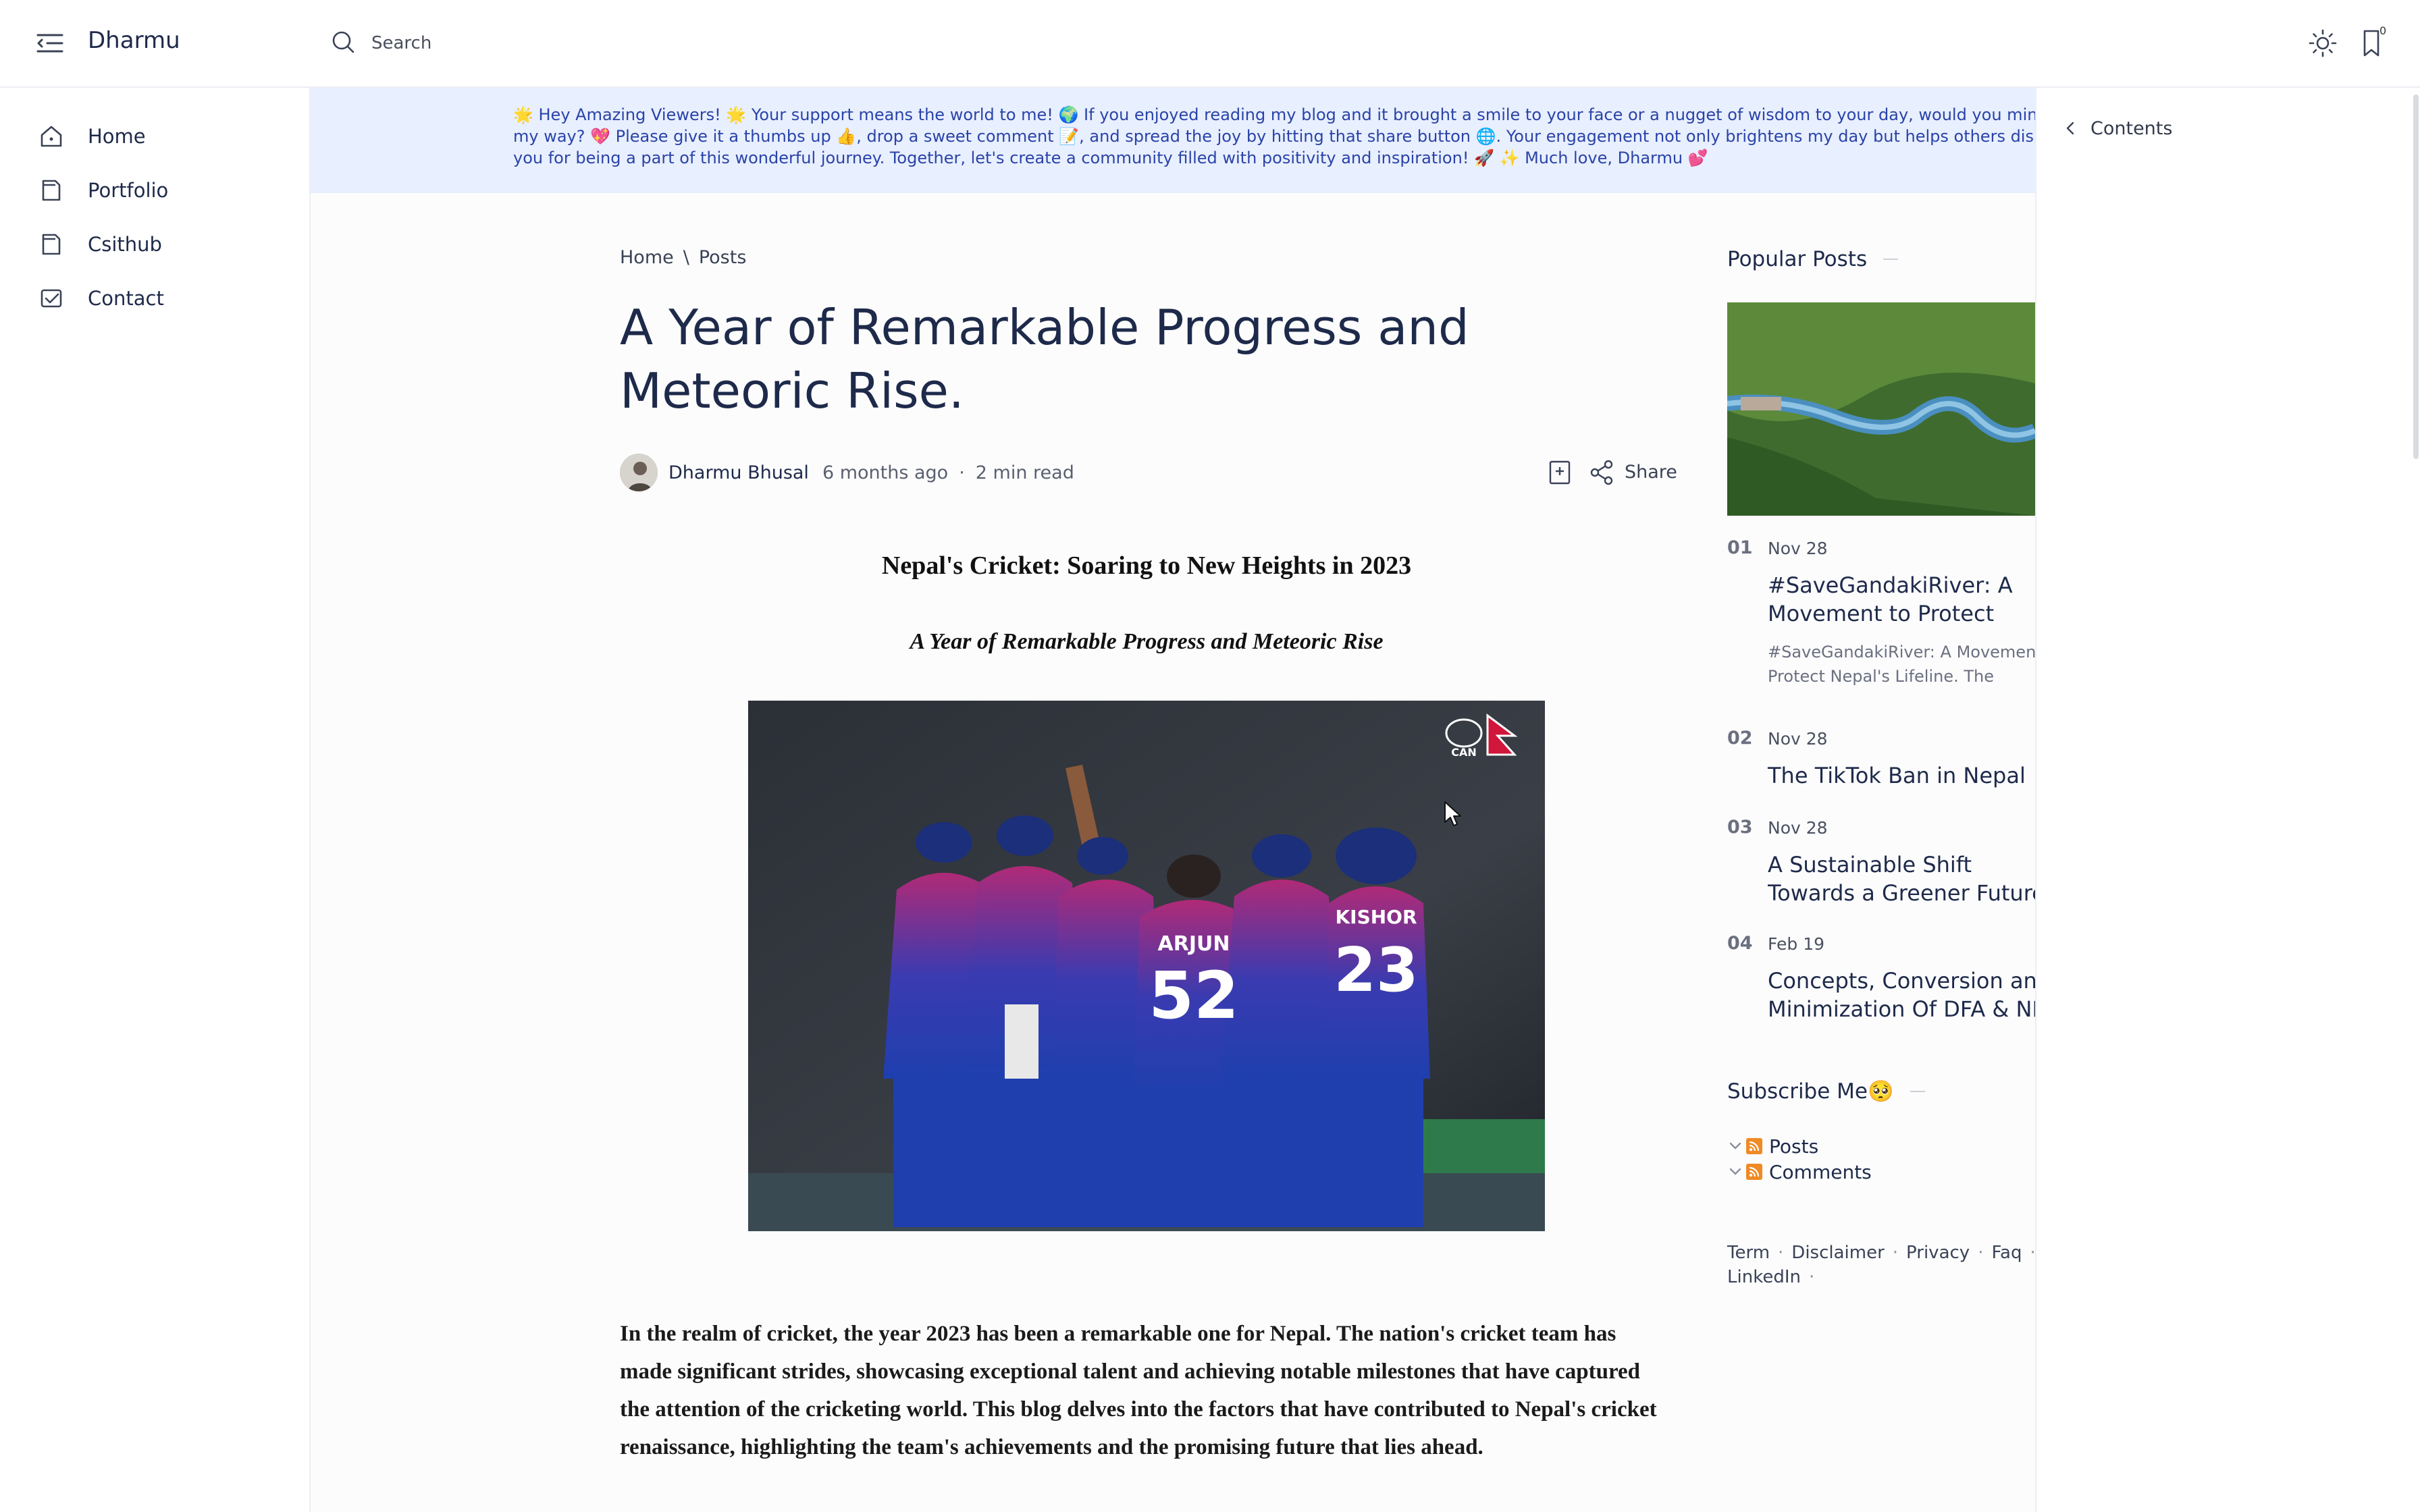  What do you see at coordinates (1376, 970) in the screenshot?
I see `jersey-number-23: 23` at bounding box center [1376, 970].